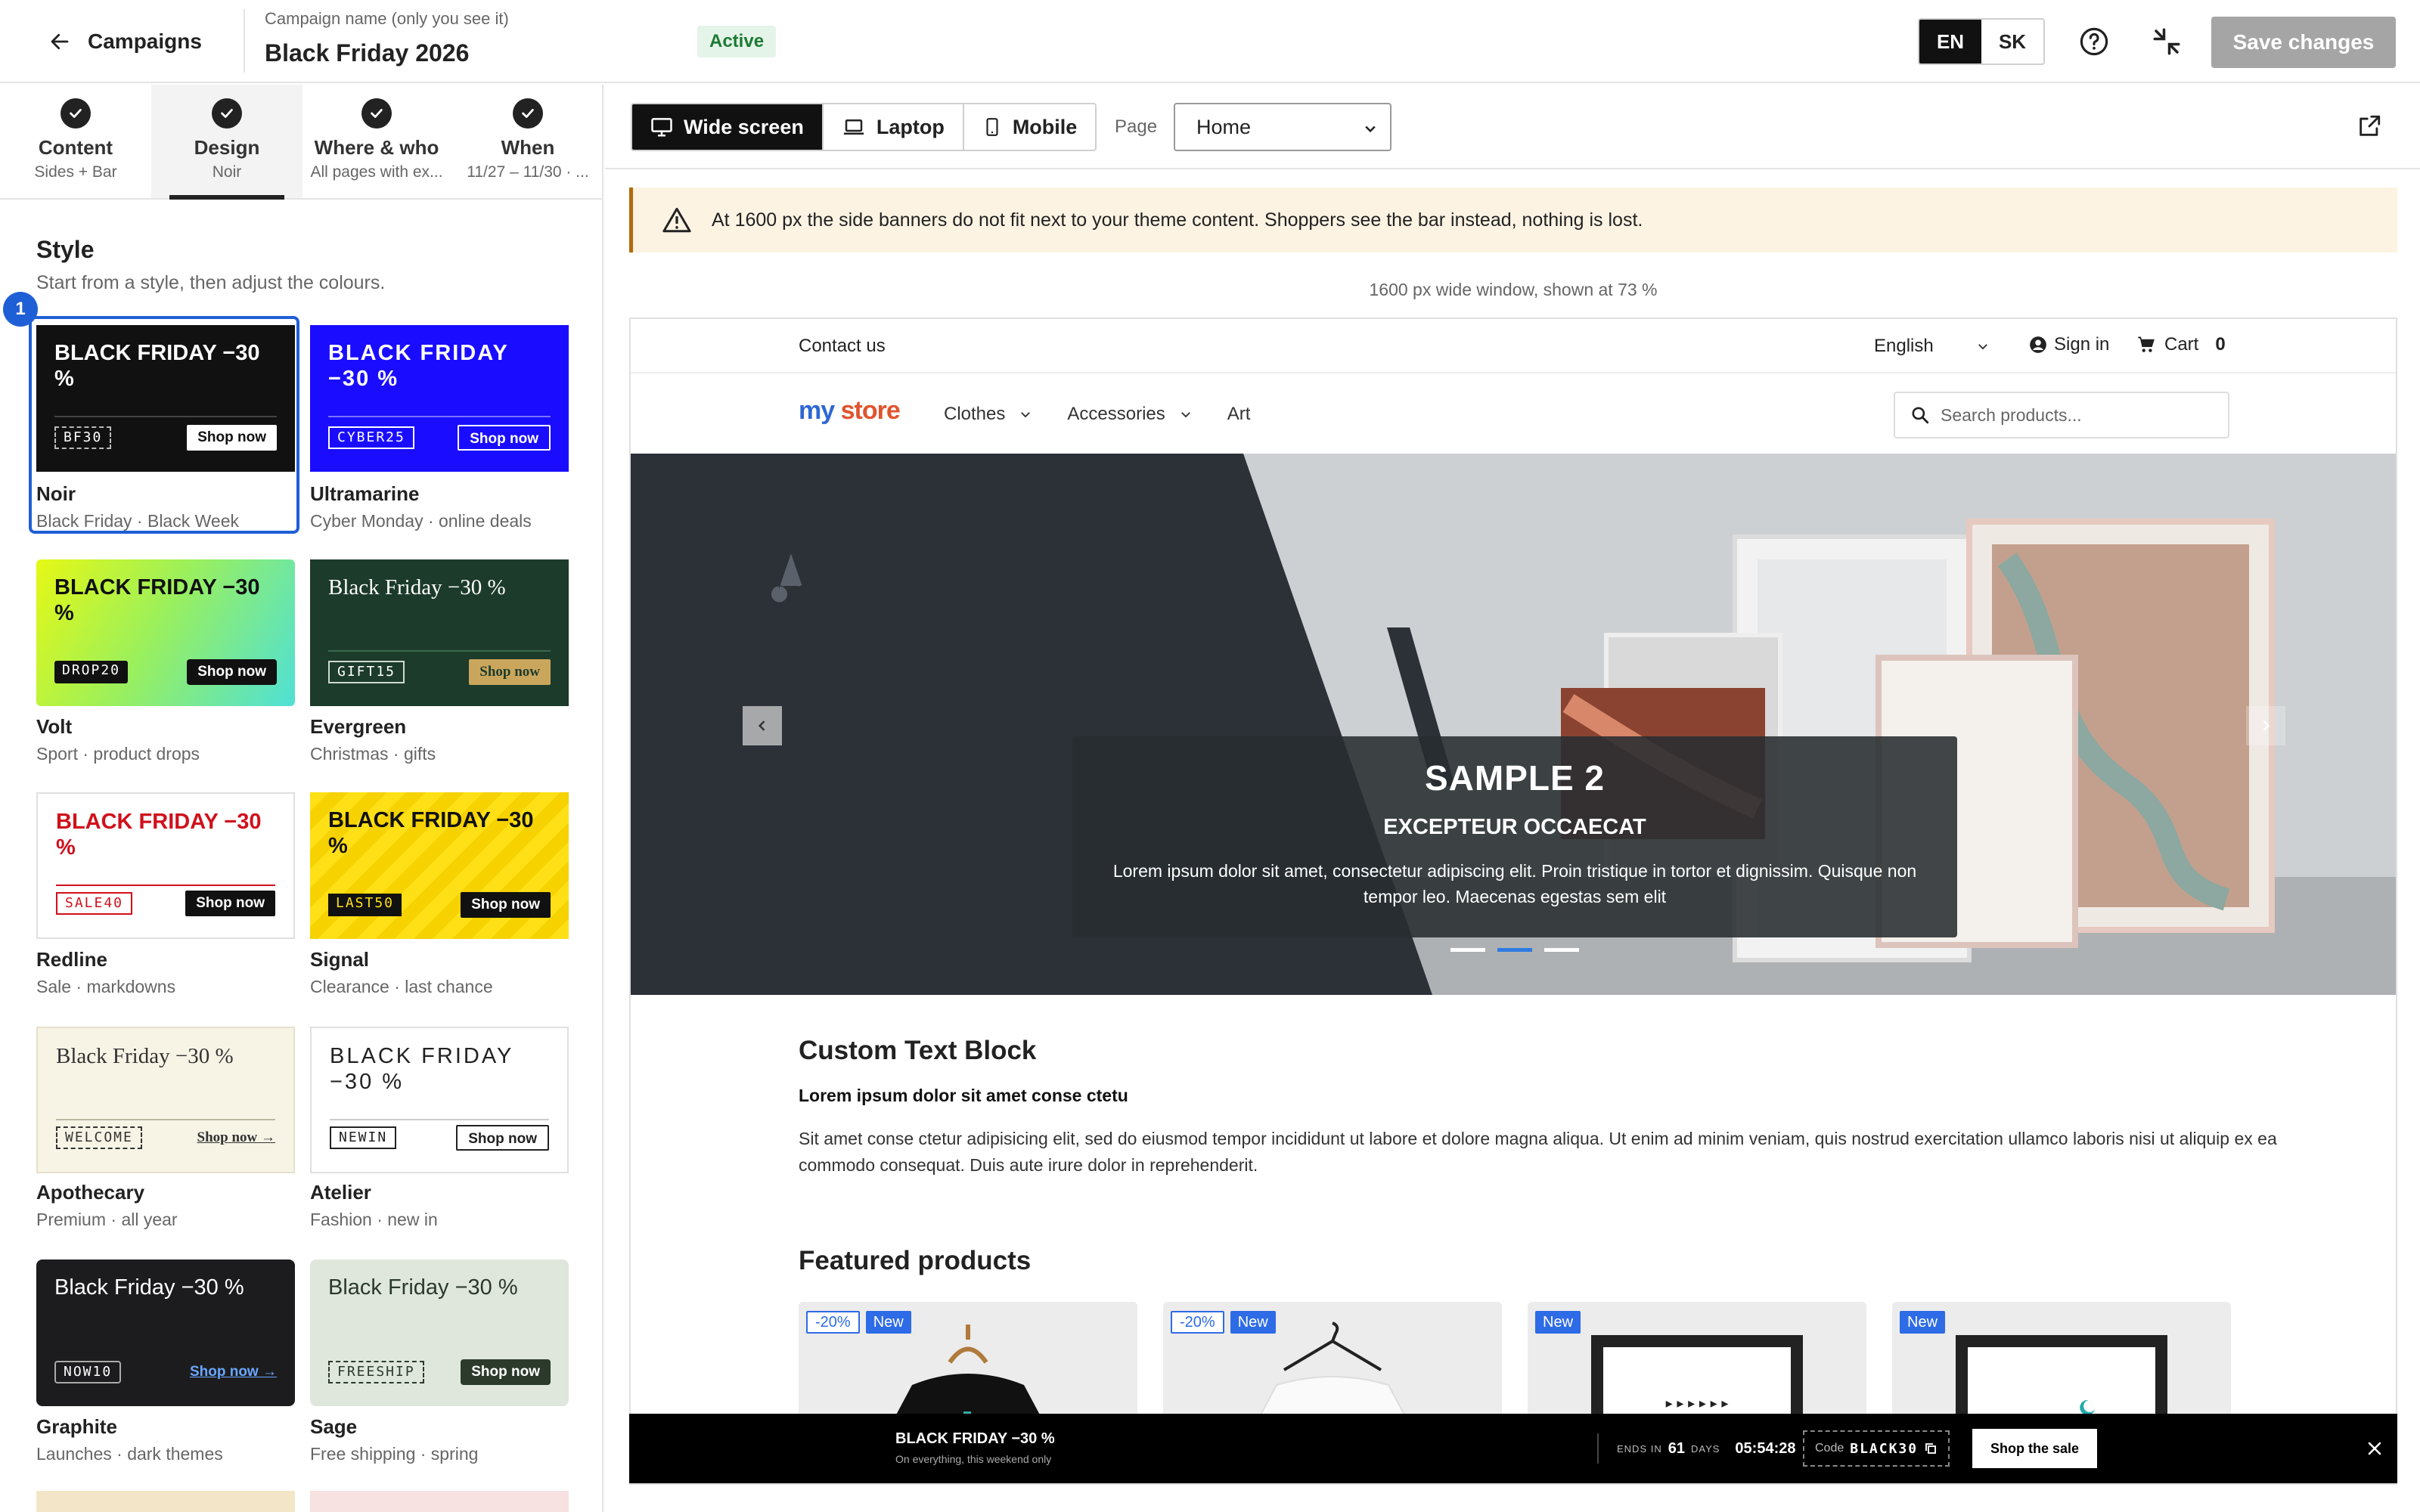  What do you see at coordinates (376, 1372) in the screenshot?
I see `card-code: FREESHIP` at bounding box center [376, 1372].